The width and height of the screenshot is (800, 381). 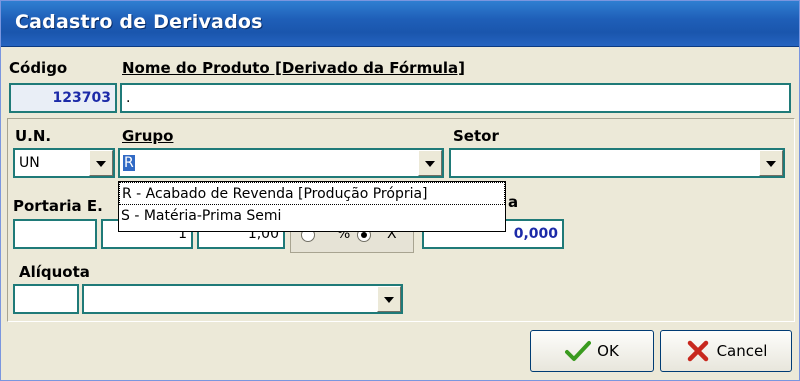 What do you see at coordinates (54, 272) in the screenshot?
I see `aliquota-label: Alíquota` at bounding box center [54, 272].